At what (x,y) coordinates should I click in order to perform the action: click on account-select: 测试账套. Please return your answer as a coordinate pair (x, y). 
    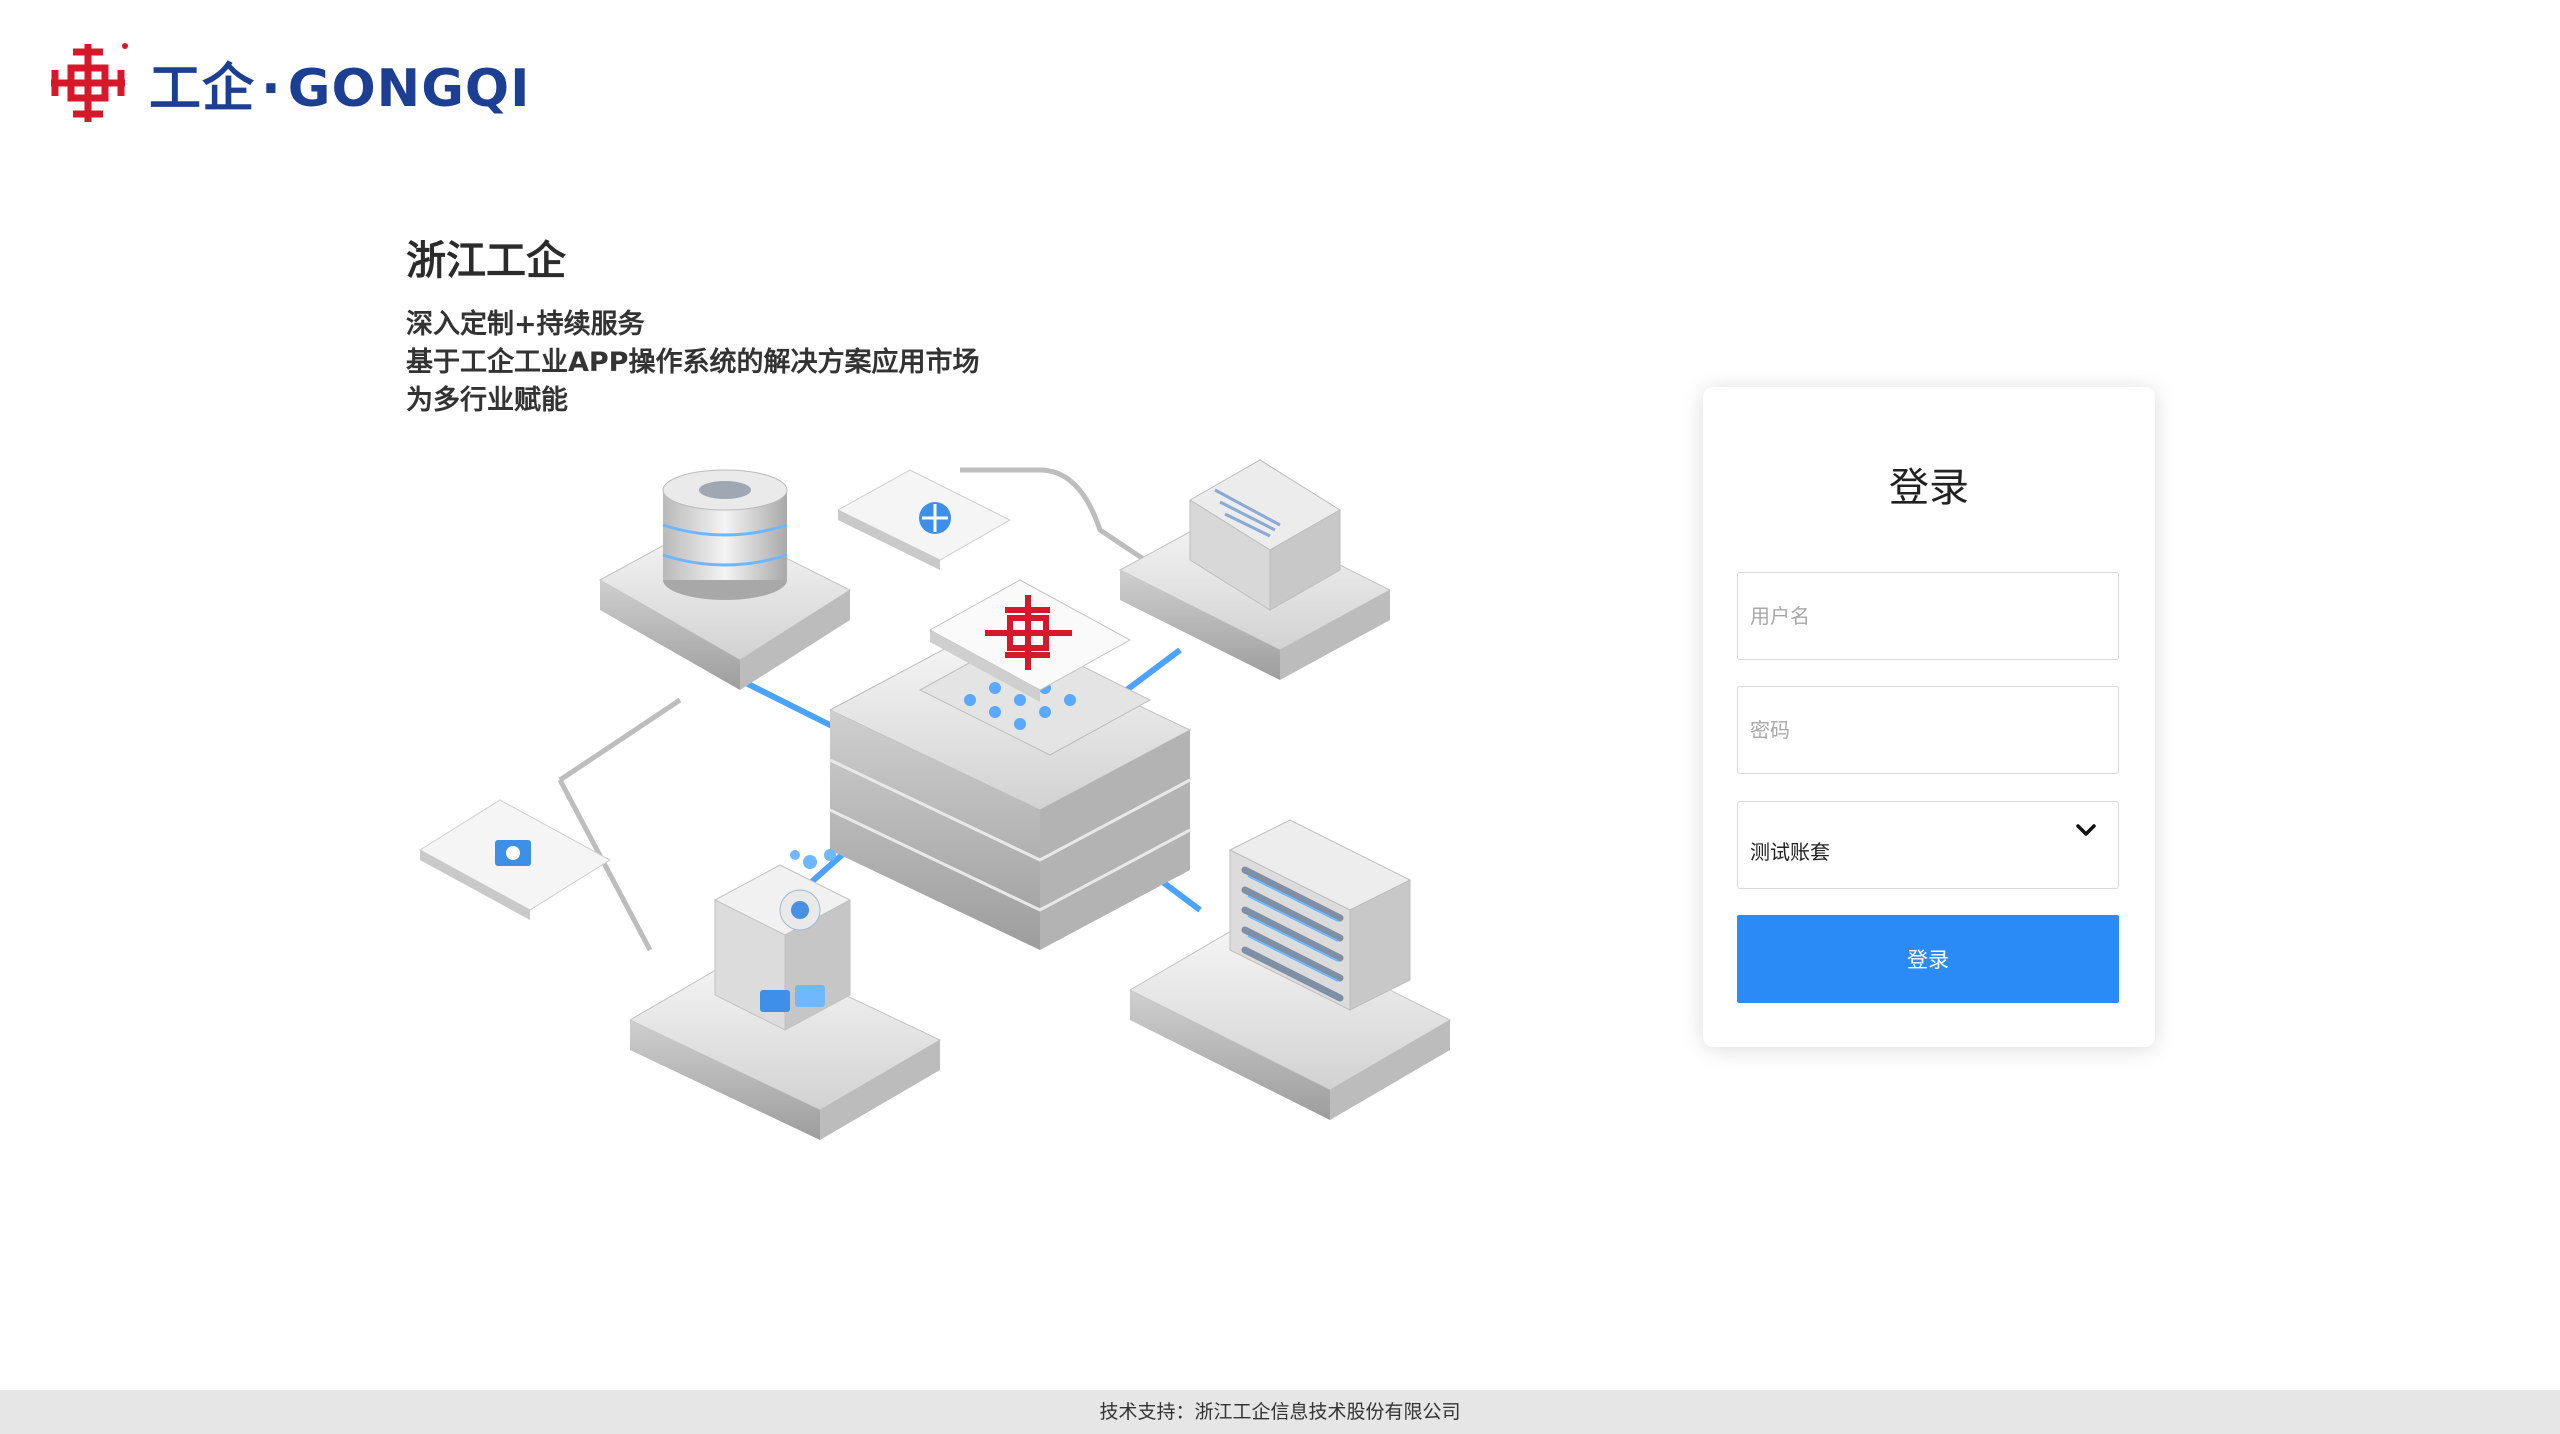
    Looking at the image, I should click on (1928, 845).